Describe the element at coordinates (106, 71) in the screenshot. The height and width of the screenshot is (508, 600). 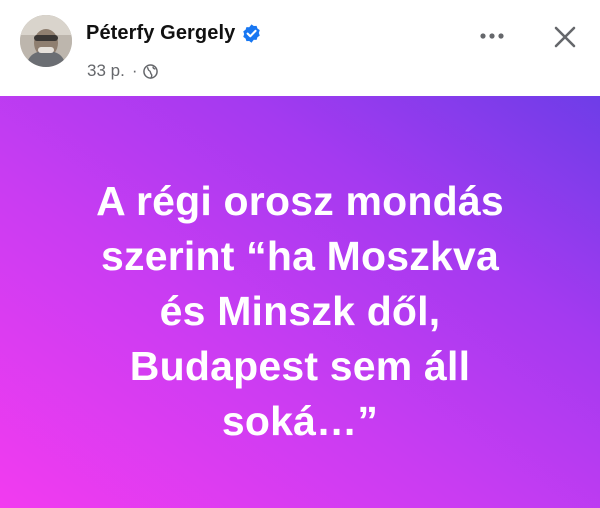
I see `post-time: 33 p.` at that location.